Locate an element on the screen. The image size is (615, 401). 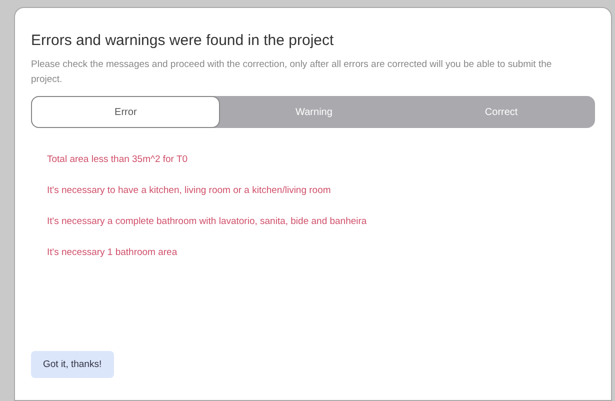
error-message: It's necessary a complete bathroom with lavatorio, sanita, bide and banheira is located at coordinates (207, 222).